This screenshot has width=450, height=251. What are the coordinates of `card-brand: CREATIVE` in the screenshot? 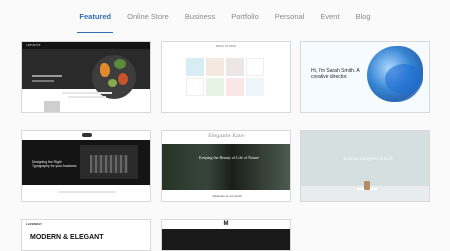 It's located at (33, 45).